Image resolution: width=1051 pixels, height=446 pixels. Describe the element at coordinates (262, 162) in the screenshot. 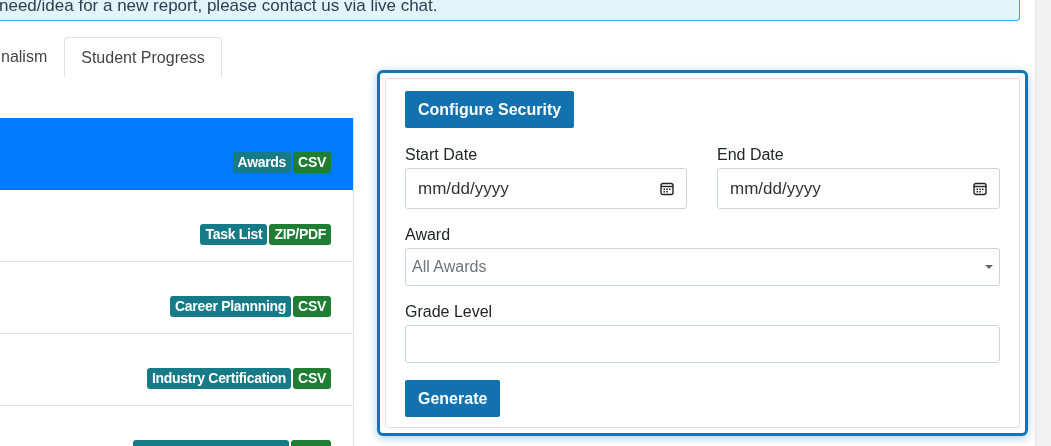

I see `category-tag: Awards` at that location.